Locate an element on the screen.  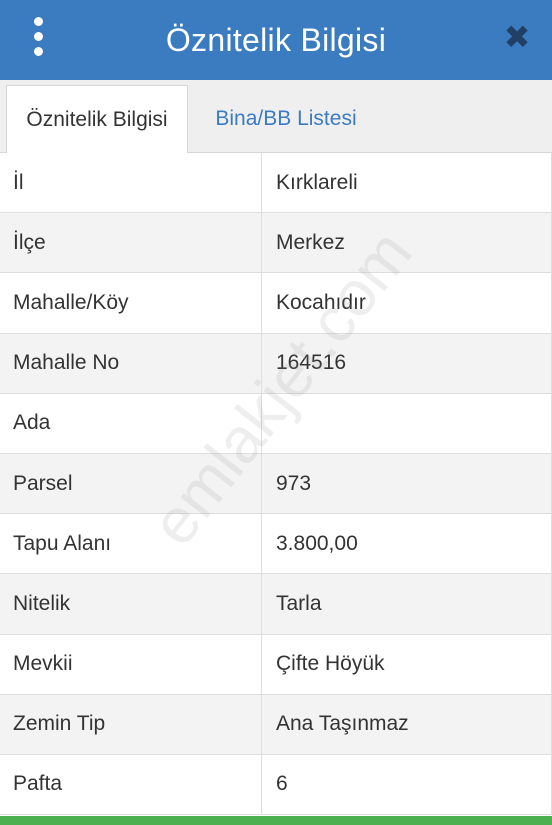
table-row: Tapu Alanı 3.800,00 is located at coordinates (276, 544).